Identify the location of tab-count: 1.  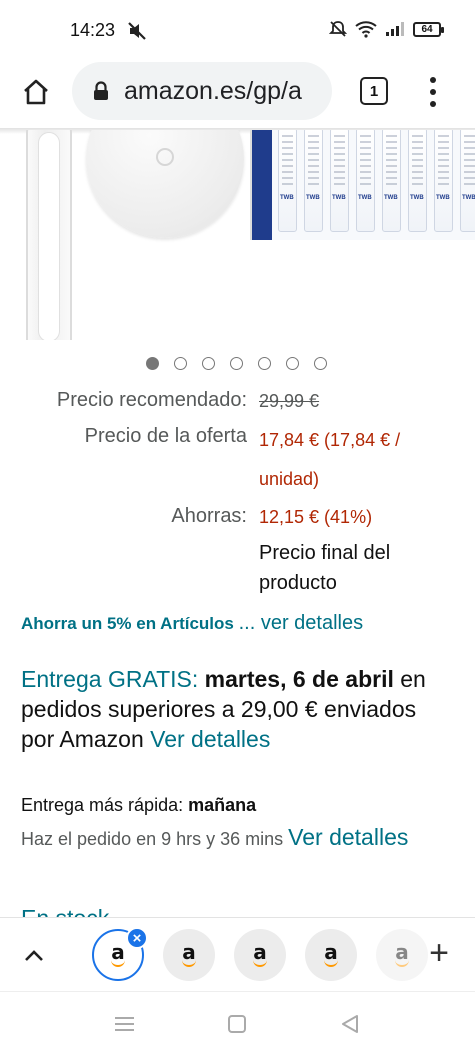
(374, 91).